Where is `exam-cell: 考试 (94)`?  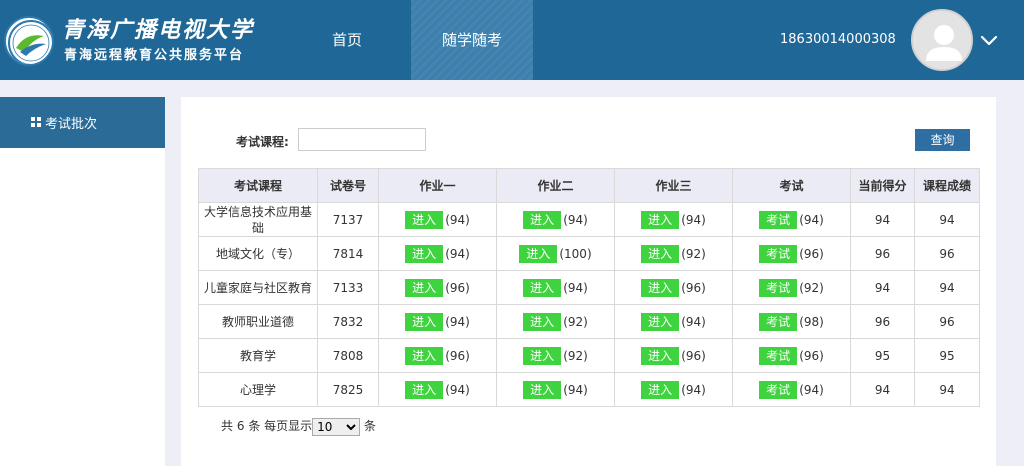
exam-cell: 考试 (94) is located at coordinates (791, 219).